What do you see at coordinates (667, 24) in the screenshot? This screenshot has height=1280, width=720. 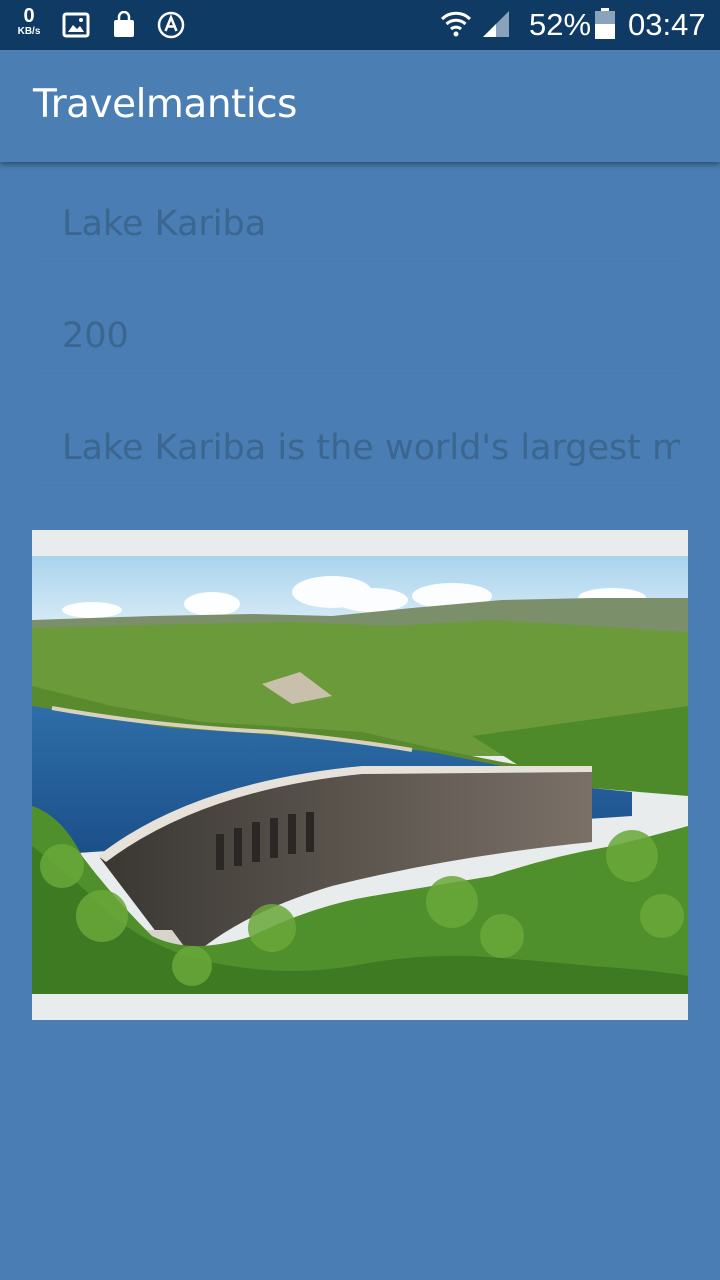 I see `clock: 03:47` at bounding box center [667, 24].